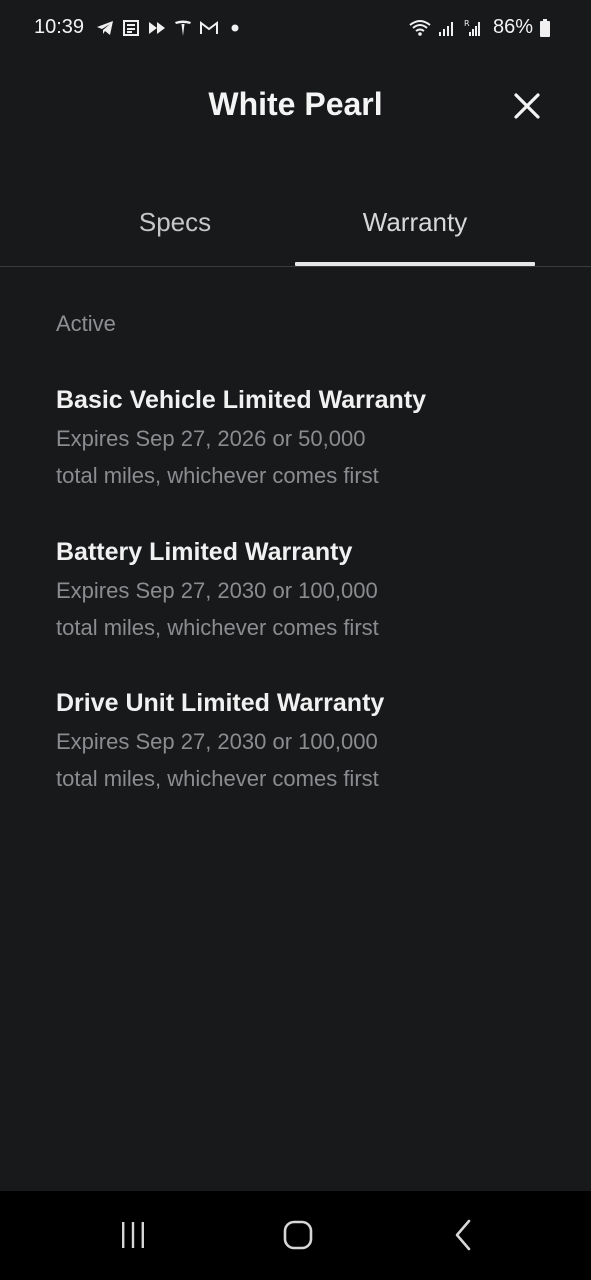 Image resolution: width=591 pixels, height=1280 pixels. Describe the element at coordinates (235, 28) in the screenshot. I see `dot-icon` at that location.